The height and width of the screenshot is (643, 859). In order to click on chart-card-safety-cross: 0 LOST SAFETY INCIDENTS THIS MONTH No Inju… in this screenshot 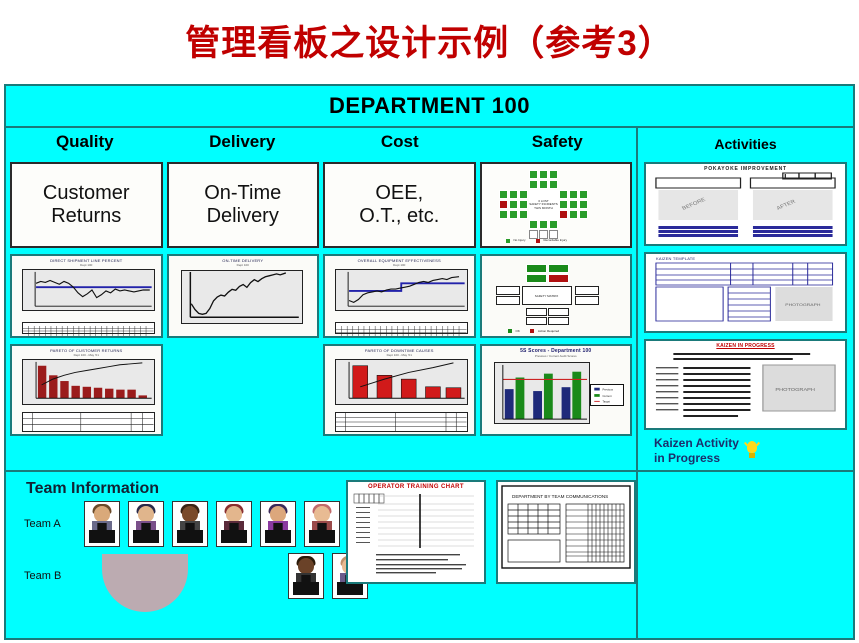, I will do `click(555, 205)`.